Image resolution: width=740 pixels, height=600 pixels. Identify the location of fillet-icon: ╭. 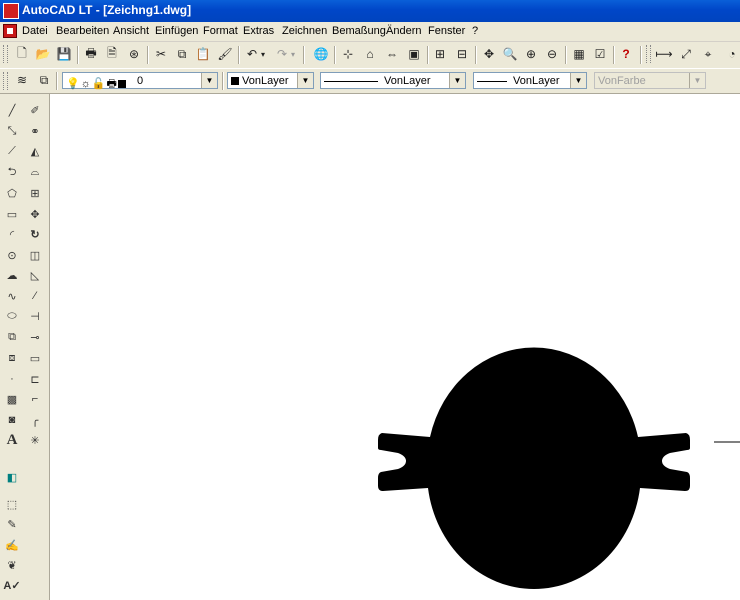
(35, 420).